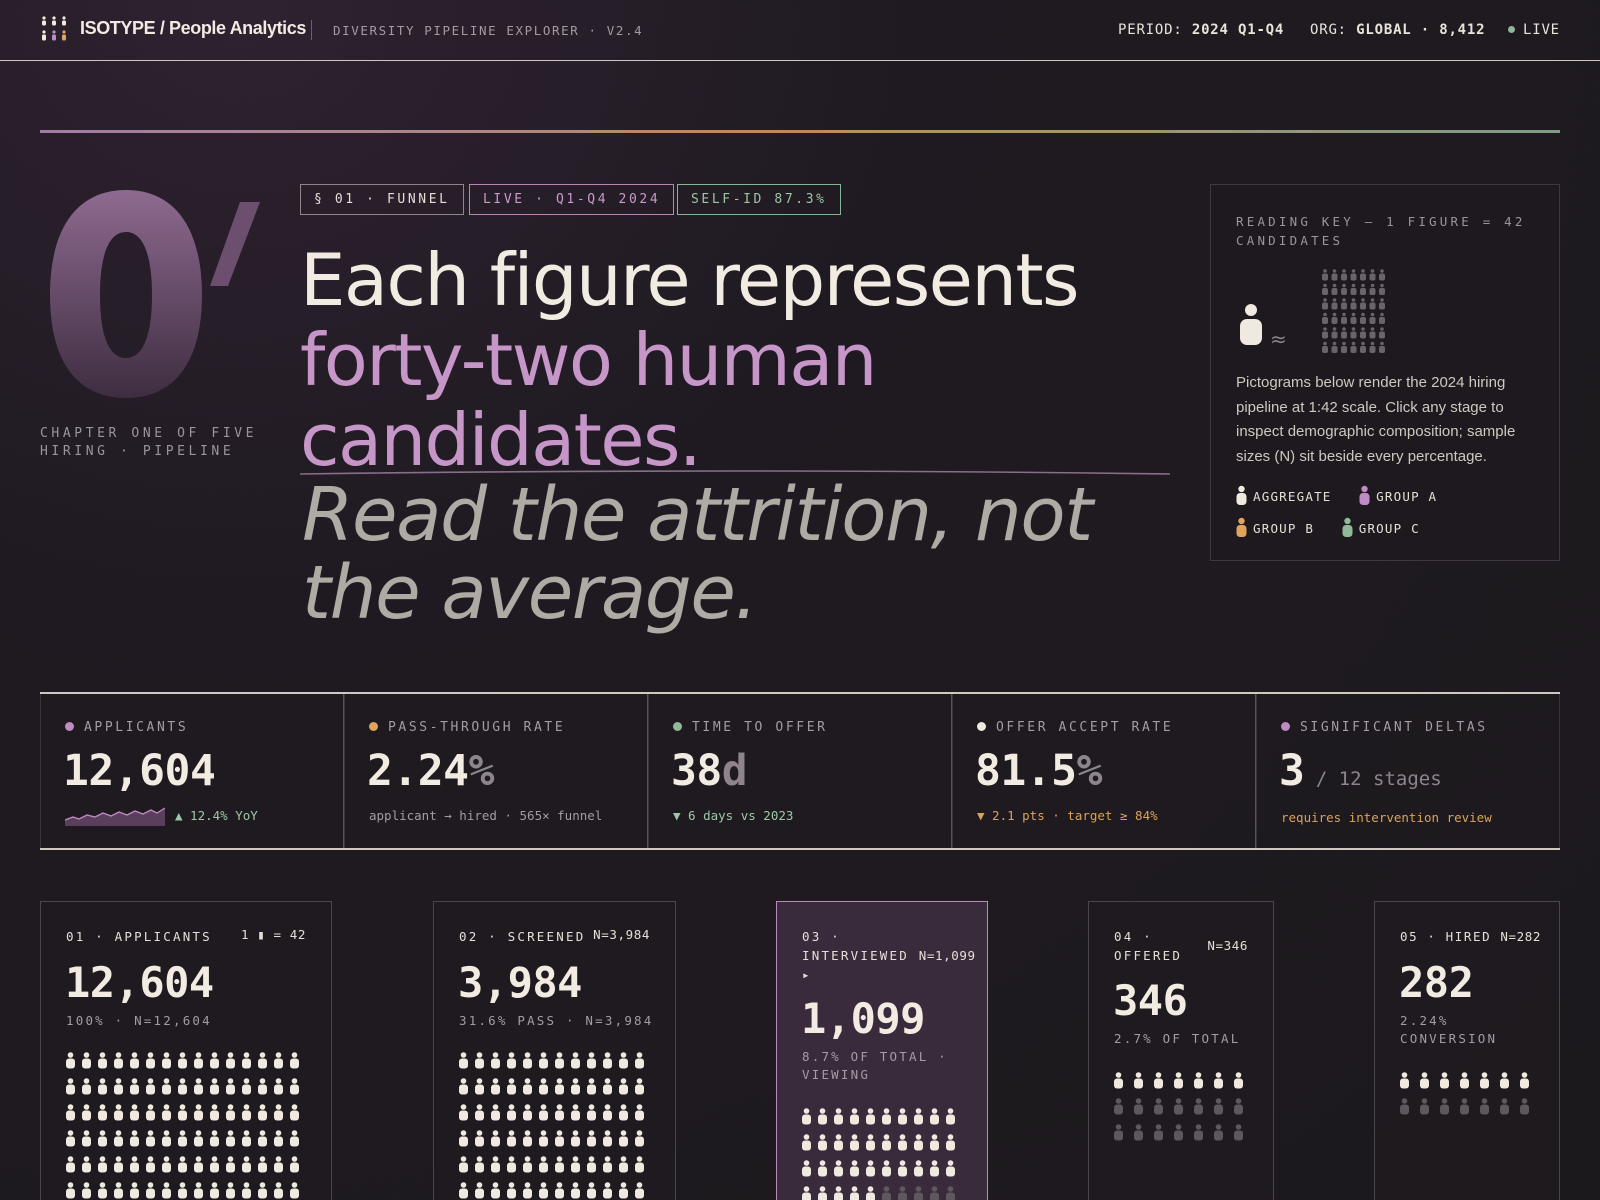  Describe the element at coordinates (1201, 30) in the screenshot. I see `period-filter: PERIOD: 2024 Q1-Q4` at that location.